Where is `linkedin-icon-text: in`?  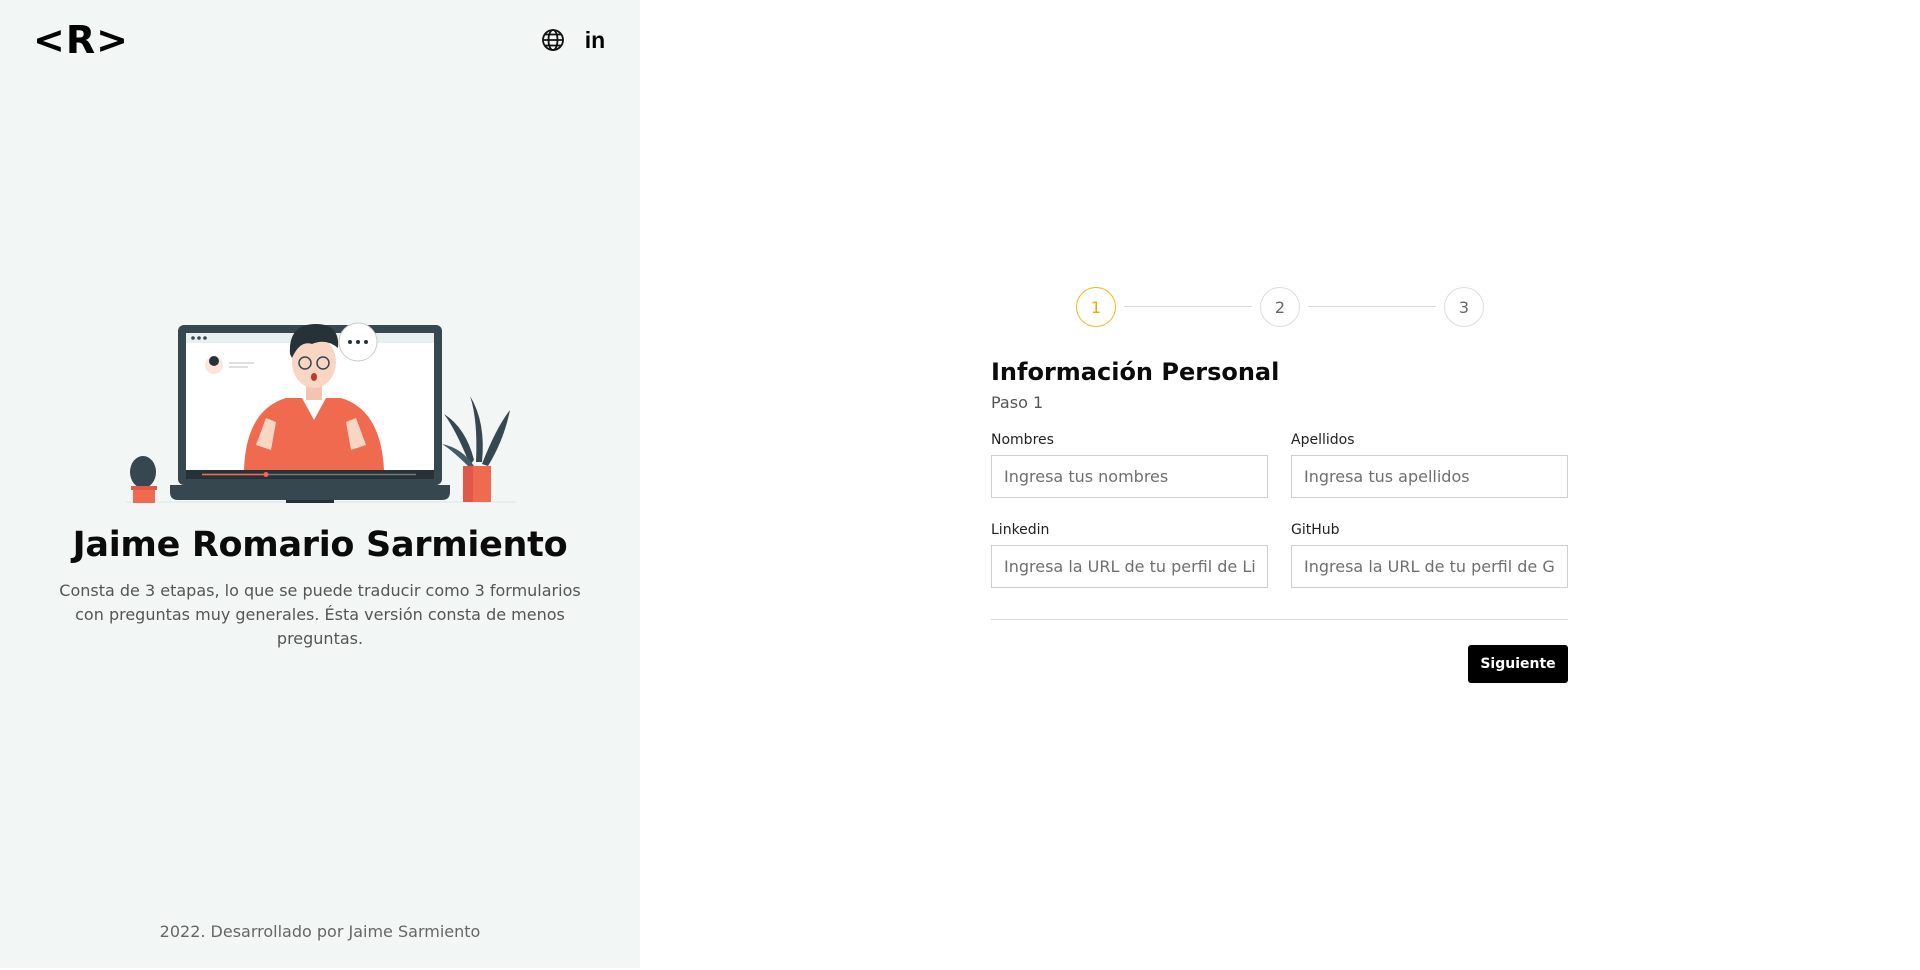 linkedin-icon-text: in is located at coordinates (595, 39).